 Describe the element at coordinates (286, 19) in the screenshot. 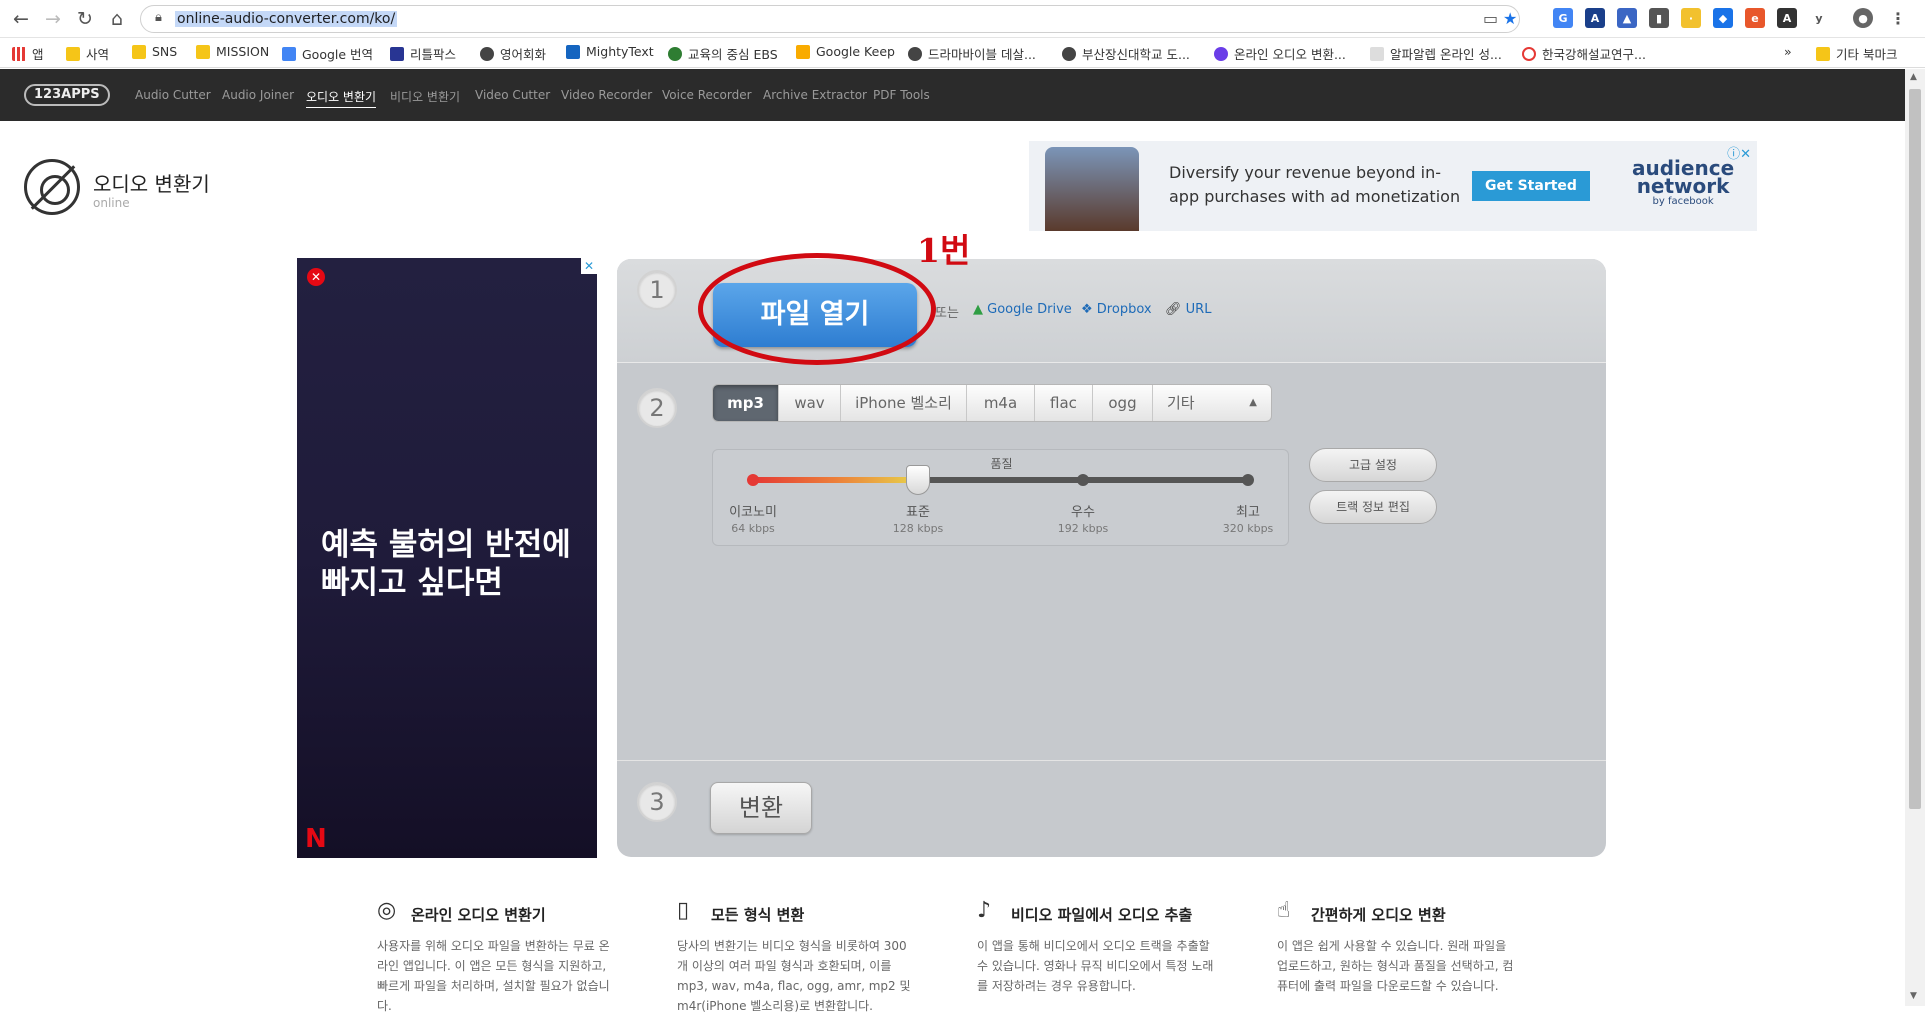

I see `url-text: online-audio-converter.com/ko/` at that location.